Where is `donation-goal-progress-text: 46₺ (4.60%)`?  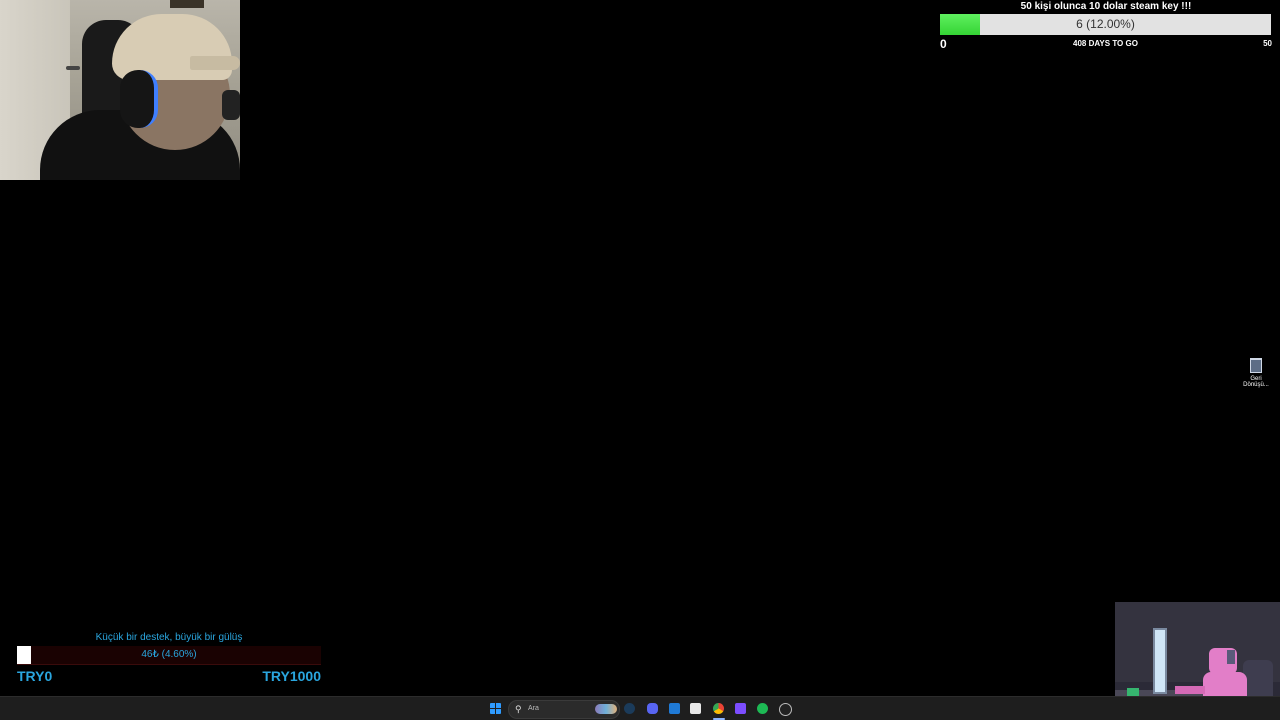 donation-goal-progress-text: 46₺ (4.60%) is located at coordinates (169, 654).